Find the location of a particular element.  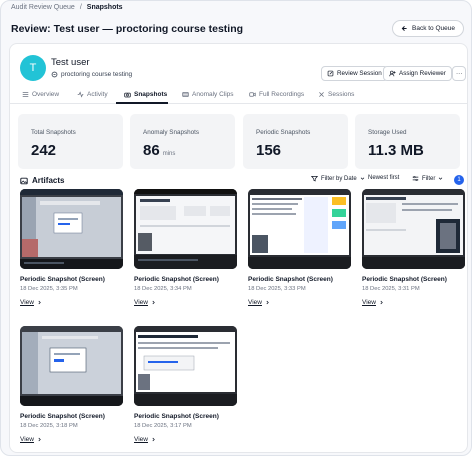

tab-snapshots: Snapshots is located at coordinates (145, 94).